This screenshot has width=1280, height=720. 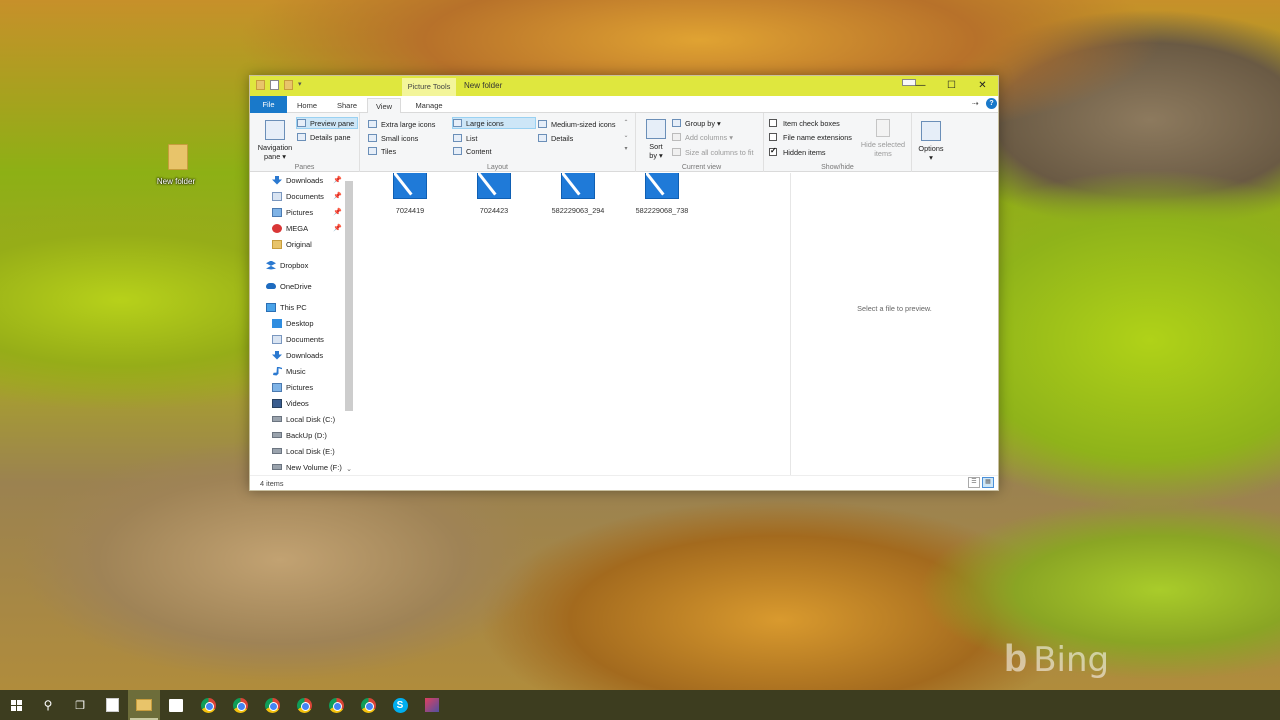 What do you see at coordinates (817, 137) in the screenshot?
I see `file-name-extensions-label: File name extensions` at bounding box center [817, 137].